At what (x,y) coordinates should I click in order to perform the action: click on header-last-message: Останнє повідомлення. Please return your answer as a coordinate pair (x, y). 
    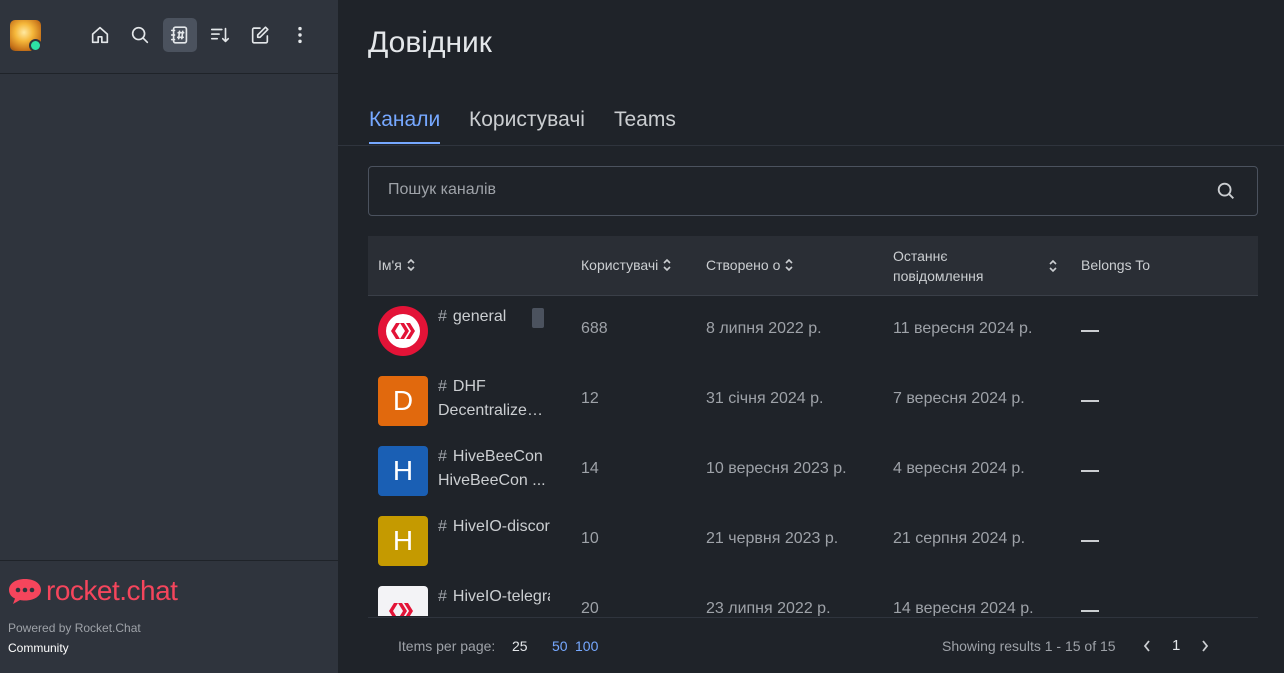
    Looking at the image, I should click on (975, 266).